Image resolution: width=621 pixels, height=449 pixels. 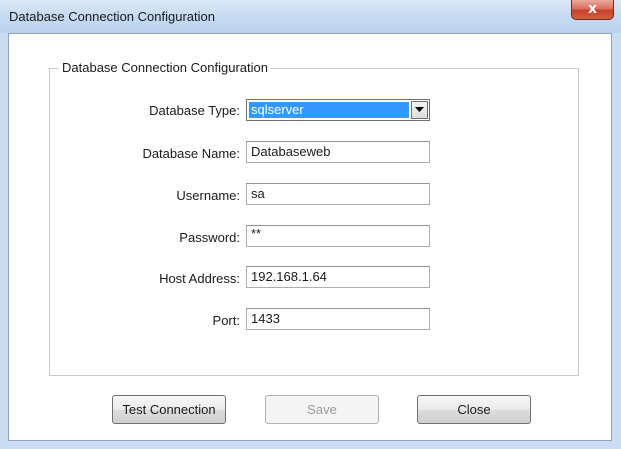 I want to click on test-connection-button: Test Connection, so click(x=169, y=409).